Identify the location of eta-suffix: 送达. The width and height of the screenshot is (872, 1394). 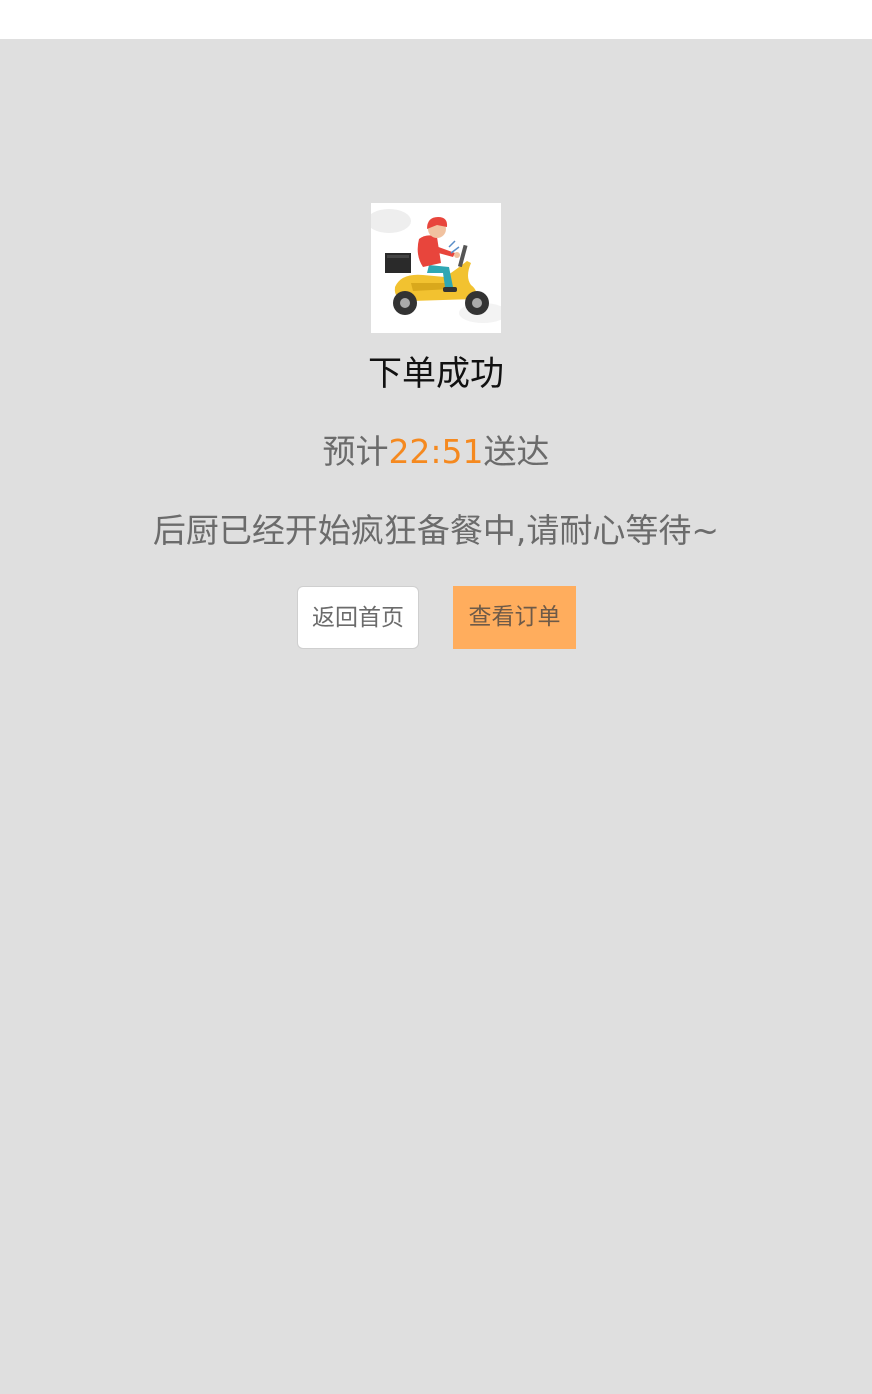
(516, 451).